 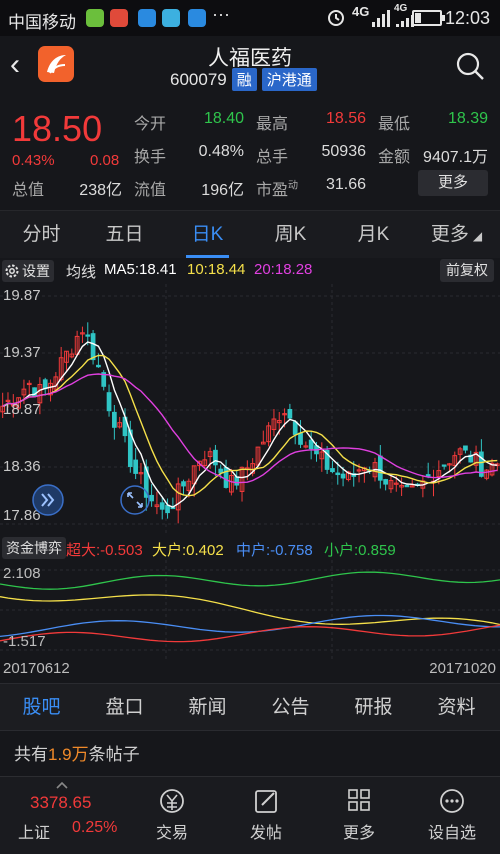 I want to click on price-axis-label: 18.36, so click(x=22, y=466).